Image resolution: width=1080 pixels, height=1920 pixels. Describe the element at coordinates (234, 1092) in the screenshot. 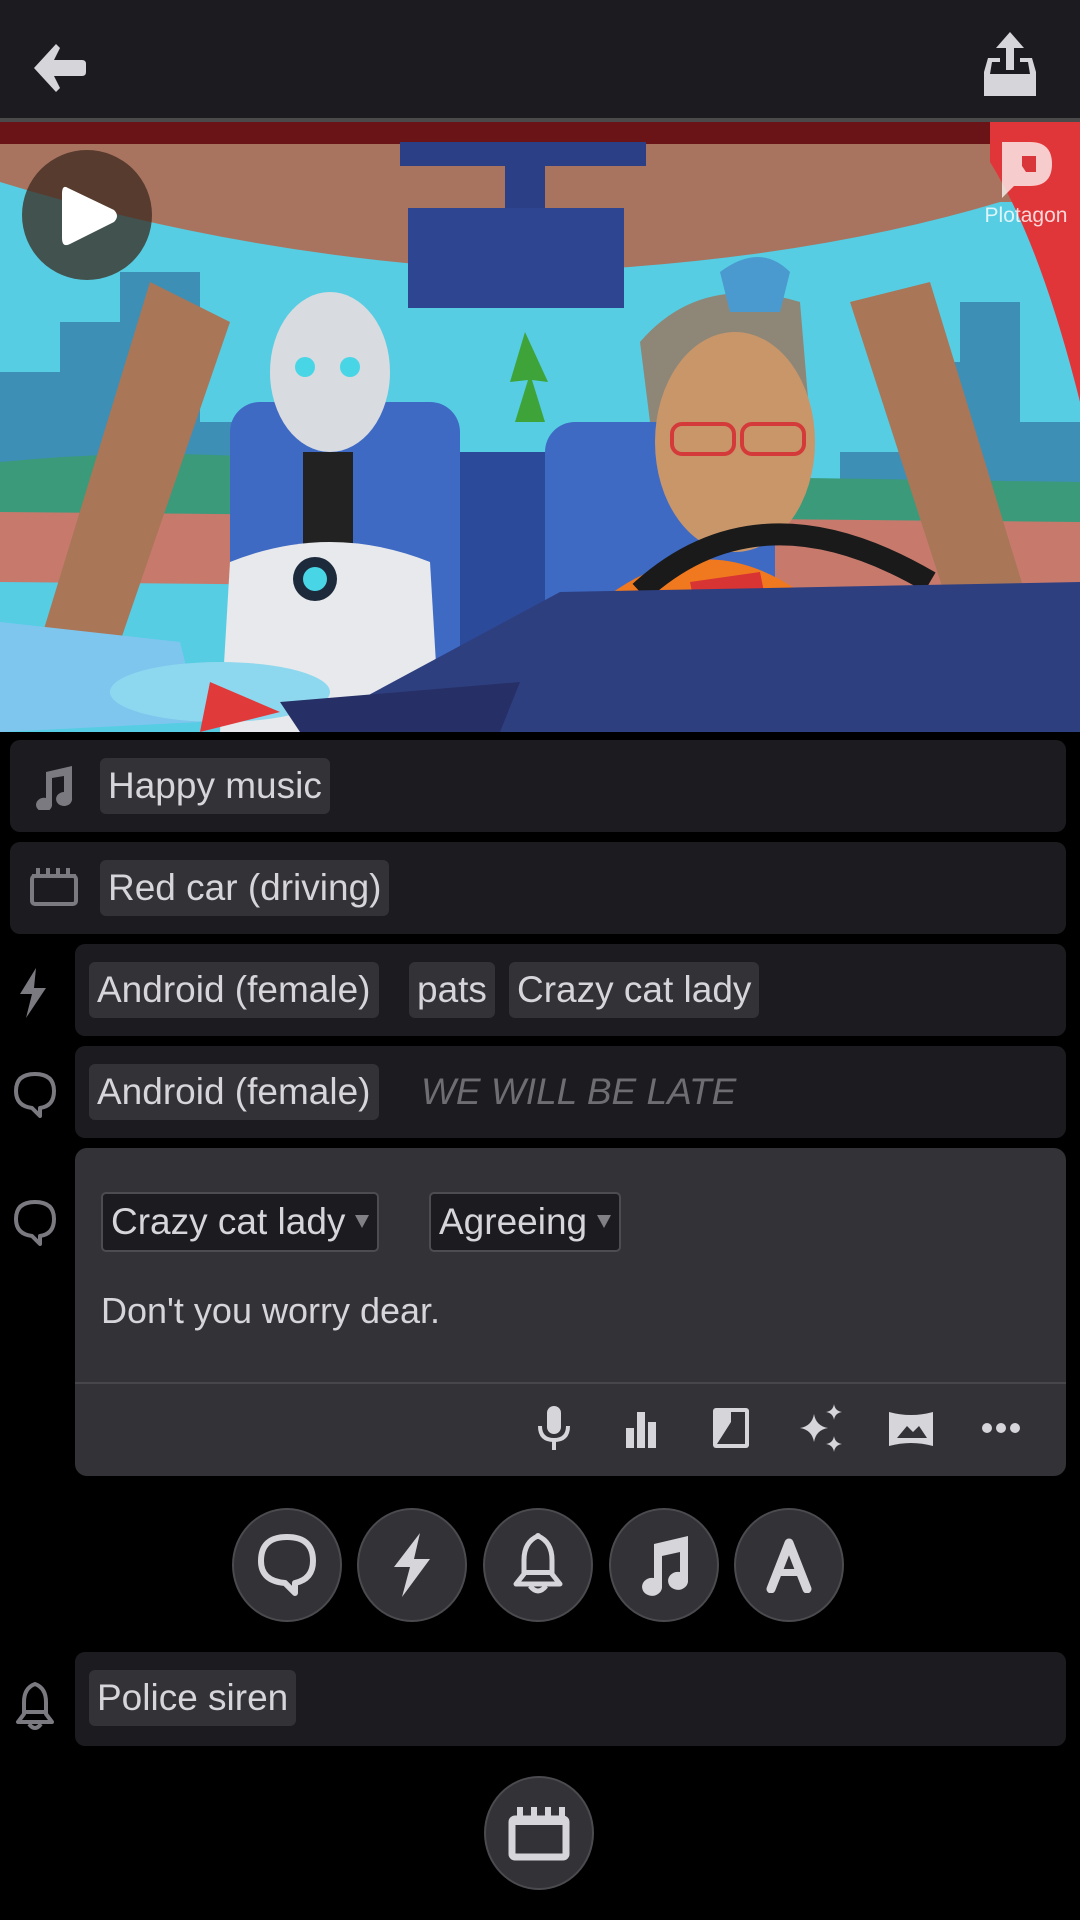

I see `dialogue-actor-chip: Android (female)` at that location.